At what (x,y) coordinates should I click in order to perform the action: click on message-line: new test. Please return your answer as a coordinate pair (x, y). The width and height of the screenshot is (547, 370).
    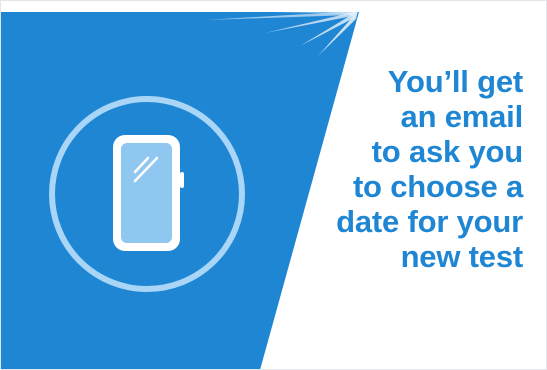
    Looking at the image, I should click on (462, 256).